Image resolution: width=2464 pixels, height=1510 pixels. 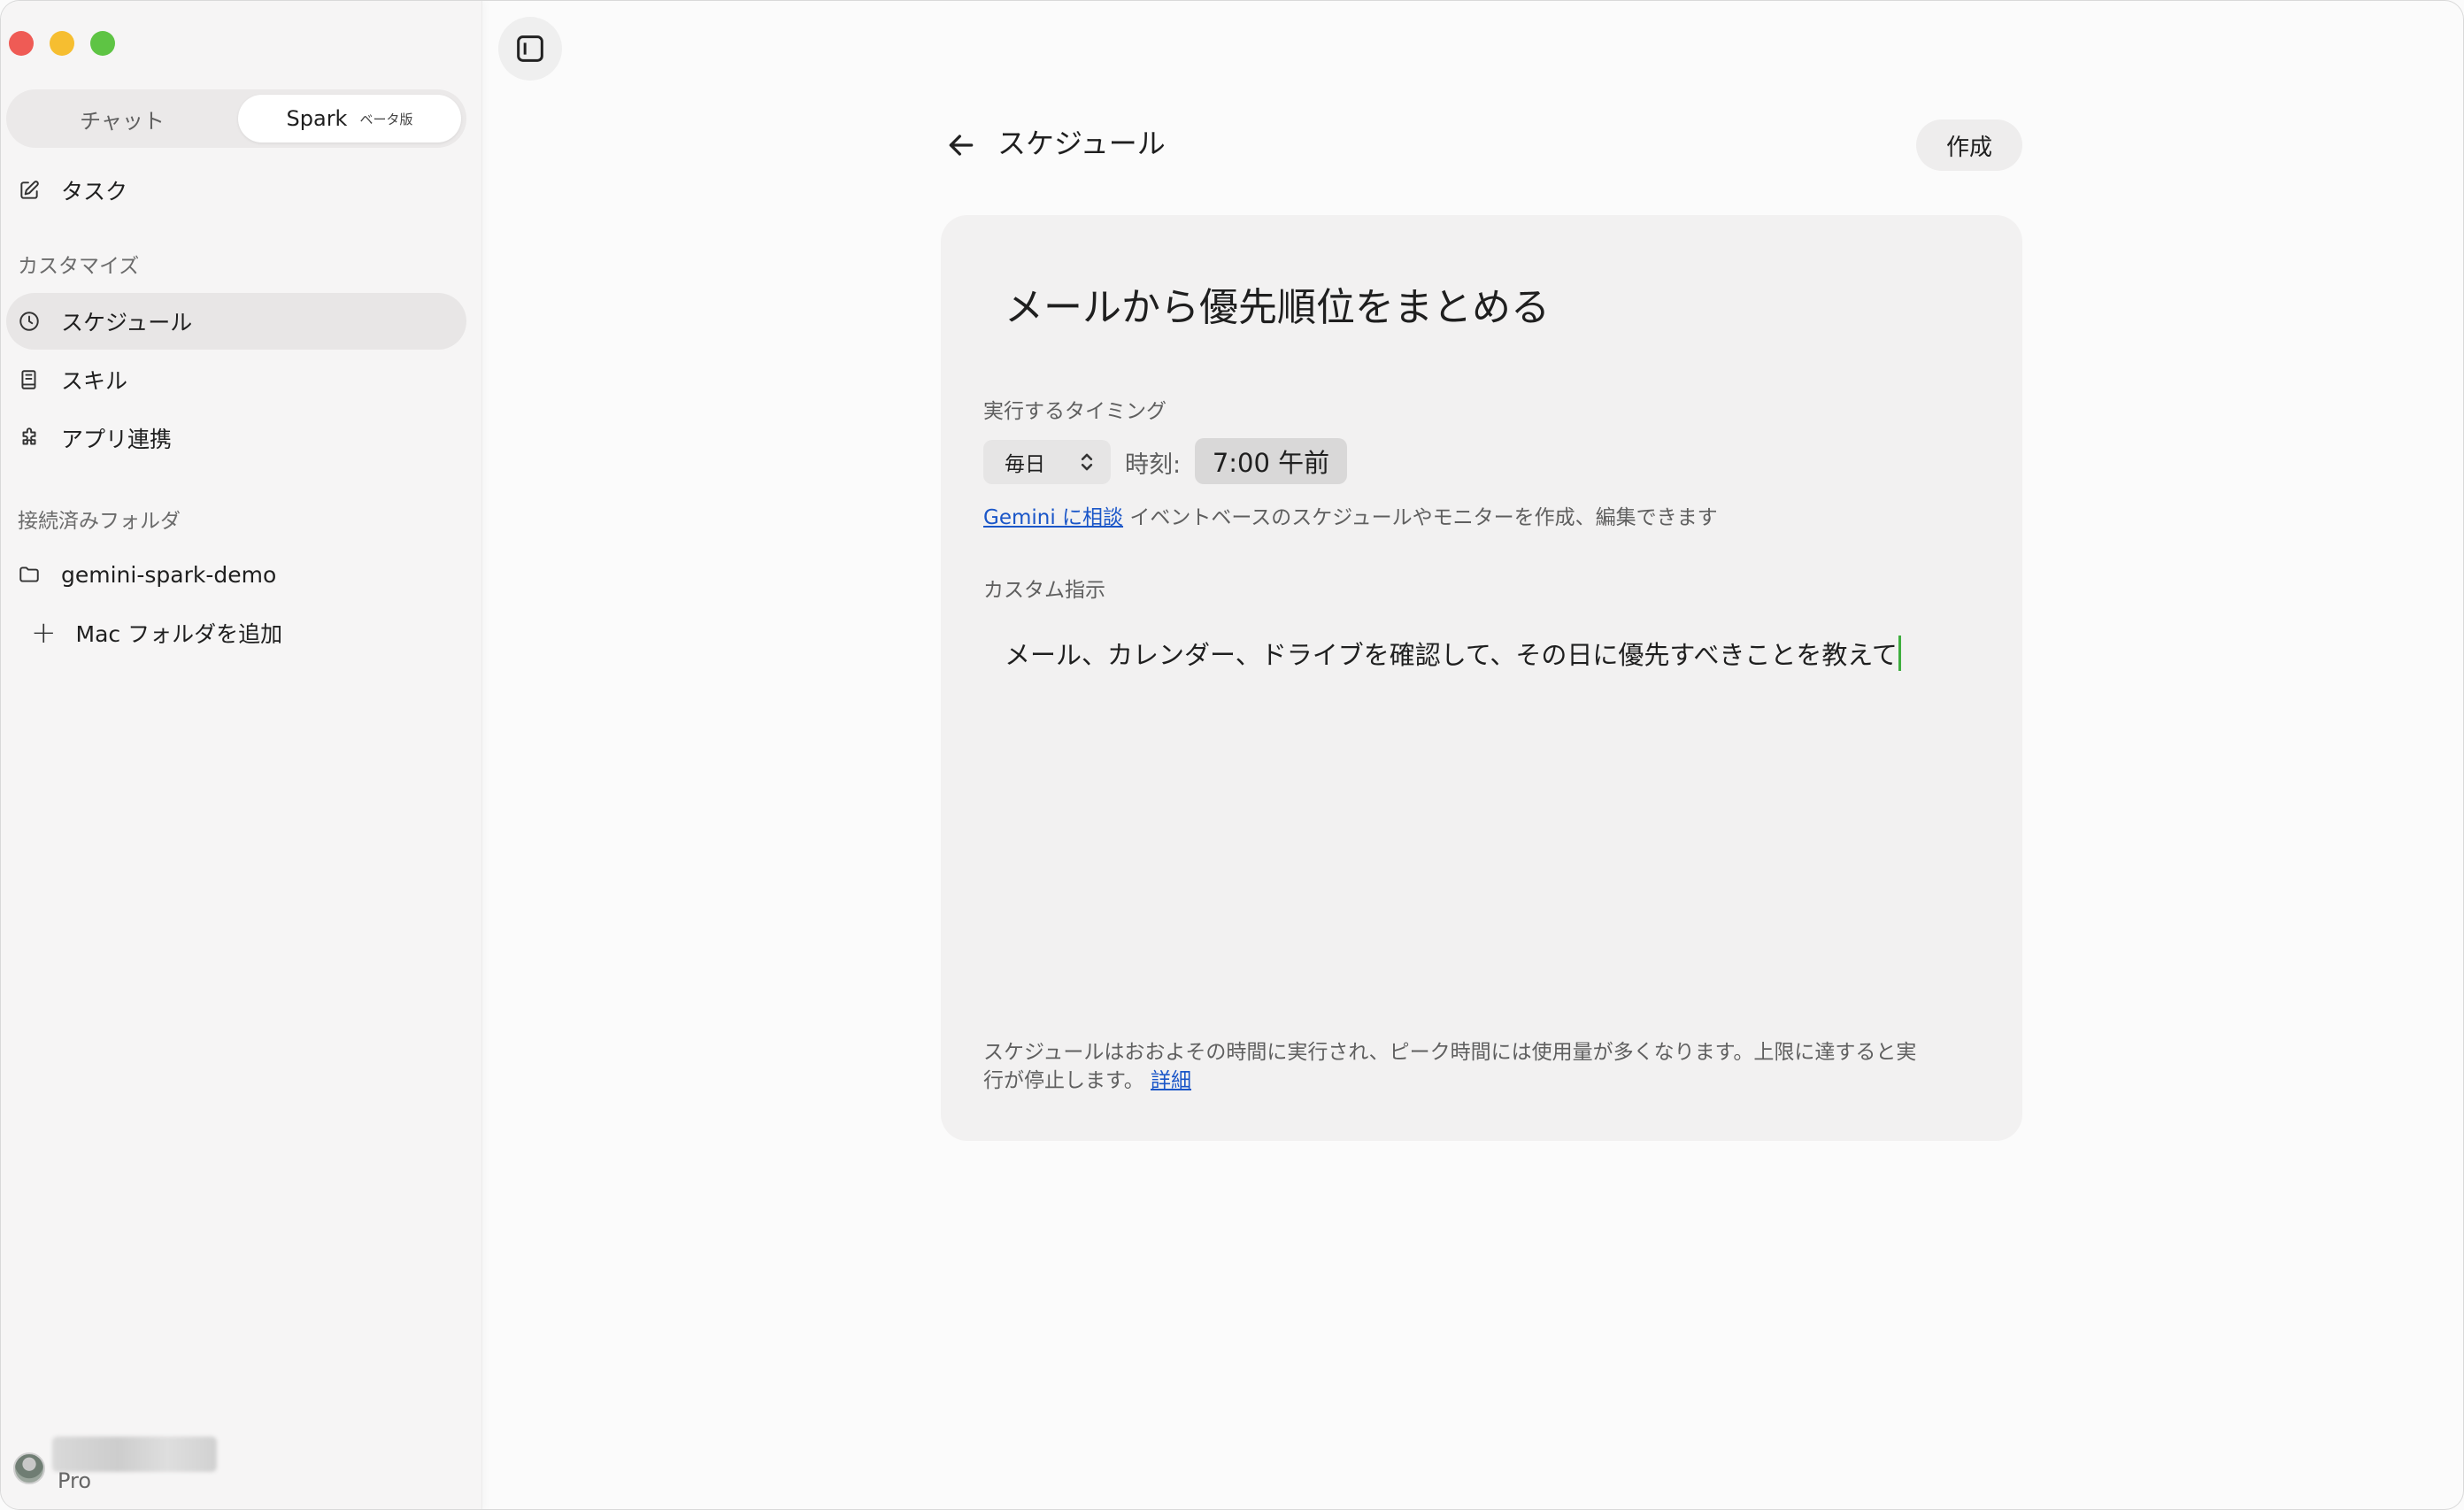 I want to click on time-picker: 7:00 午前, so click(x=1271, y=461).